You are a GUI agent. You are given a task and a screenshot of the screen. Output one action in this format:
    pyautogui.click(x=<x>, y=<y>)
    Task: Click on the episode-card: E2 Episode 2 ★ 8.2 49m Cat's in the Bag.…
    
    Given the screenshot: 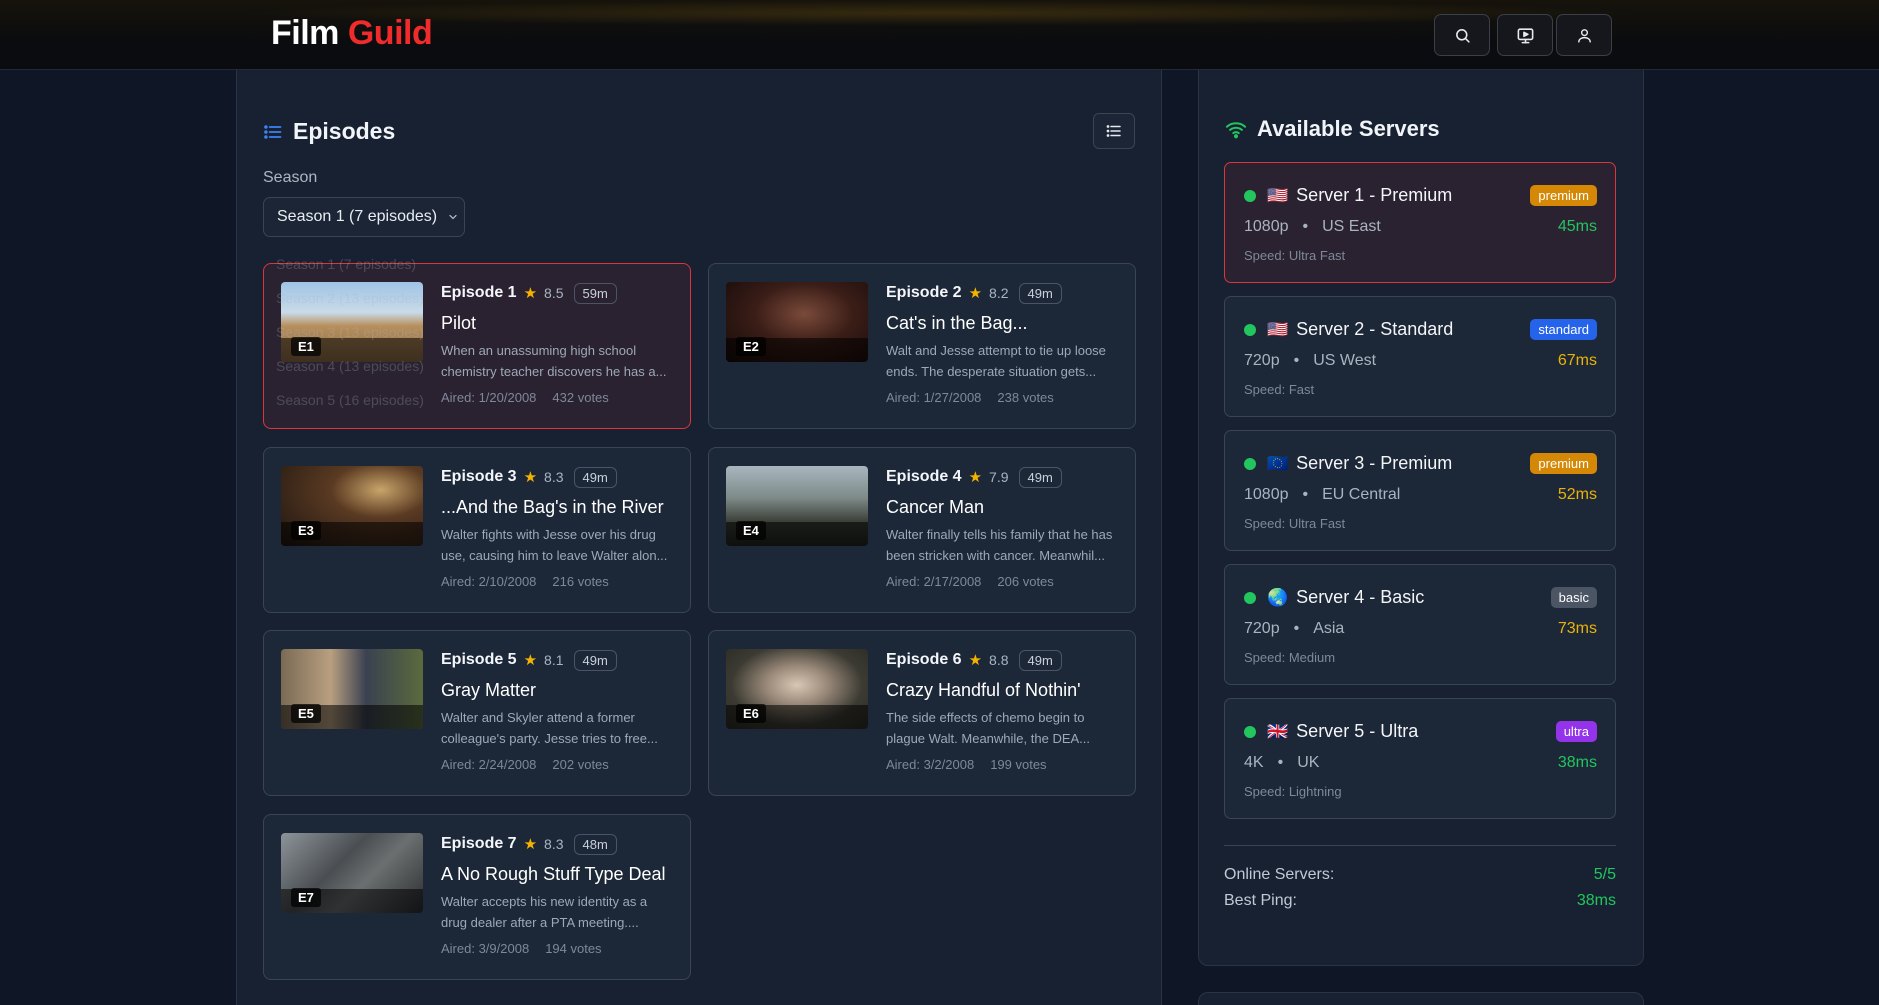 What is the action you would take?
    pyautogui.click(x=922, y=346)
    